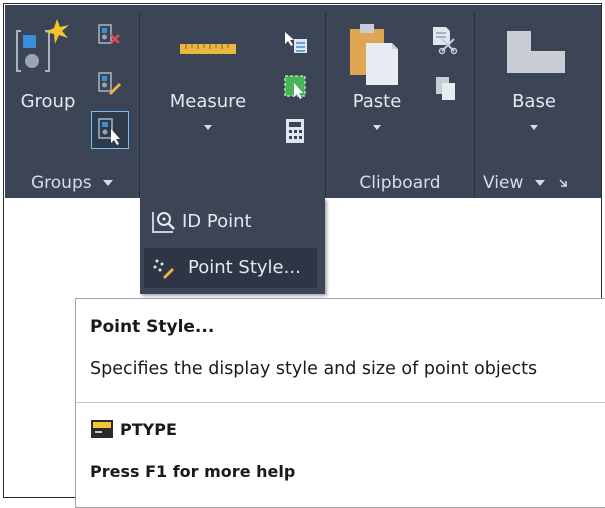  I want to click on tooltip-divider, so click(340, 402).